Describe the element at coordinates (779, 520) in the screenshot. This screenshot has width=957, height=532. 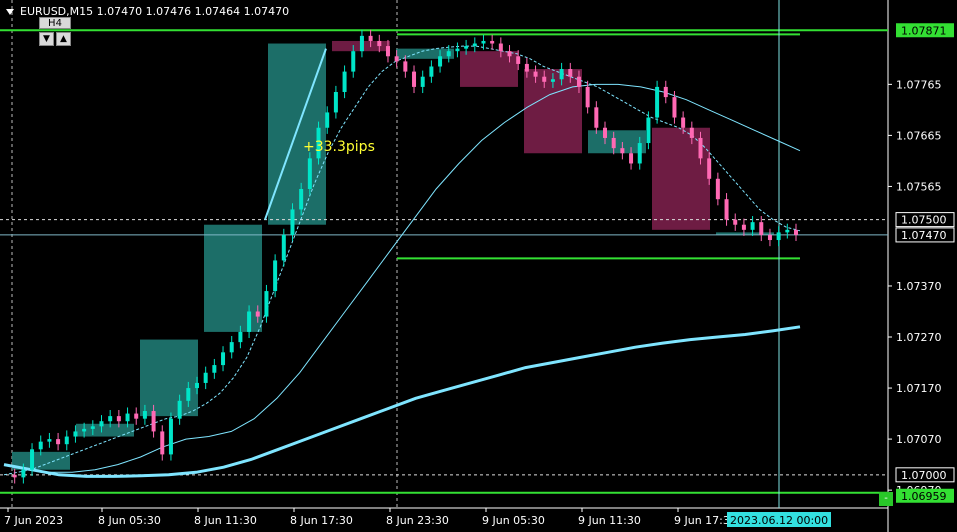
I see `crosshair-time-label: 2023.06.12 00:00` at that location.